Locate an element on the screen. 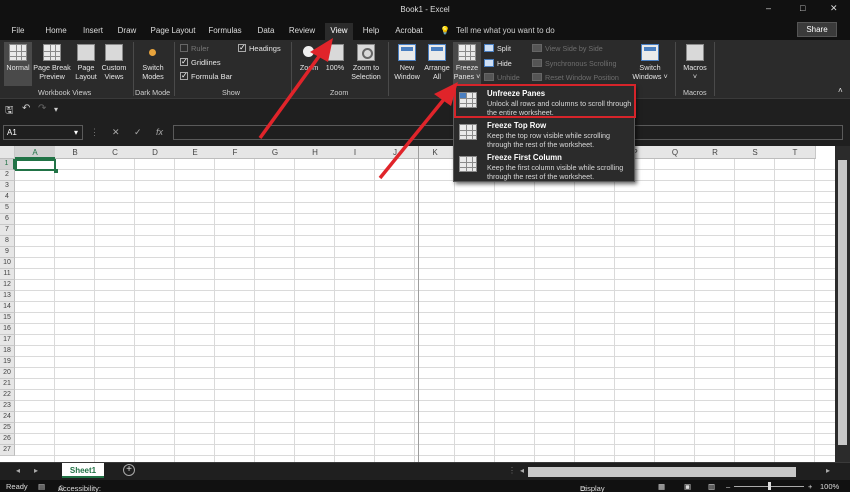 The width and height of the screenshot is (850, 492). tab-formulas: Formulas is located at coordinates (225, 31).